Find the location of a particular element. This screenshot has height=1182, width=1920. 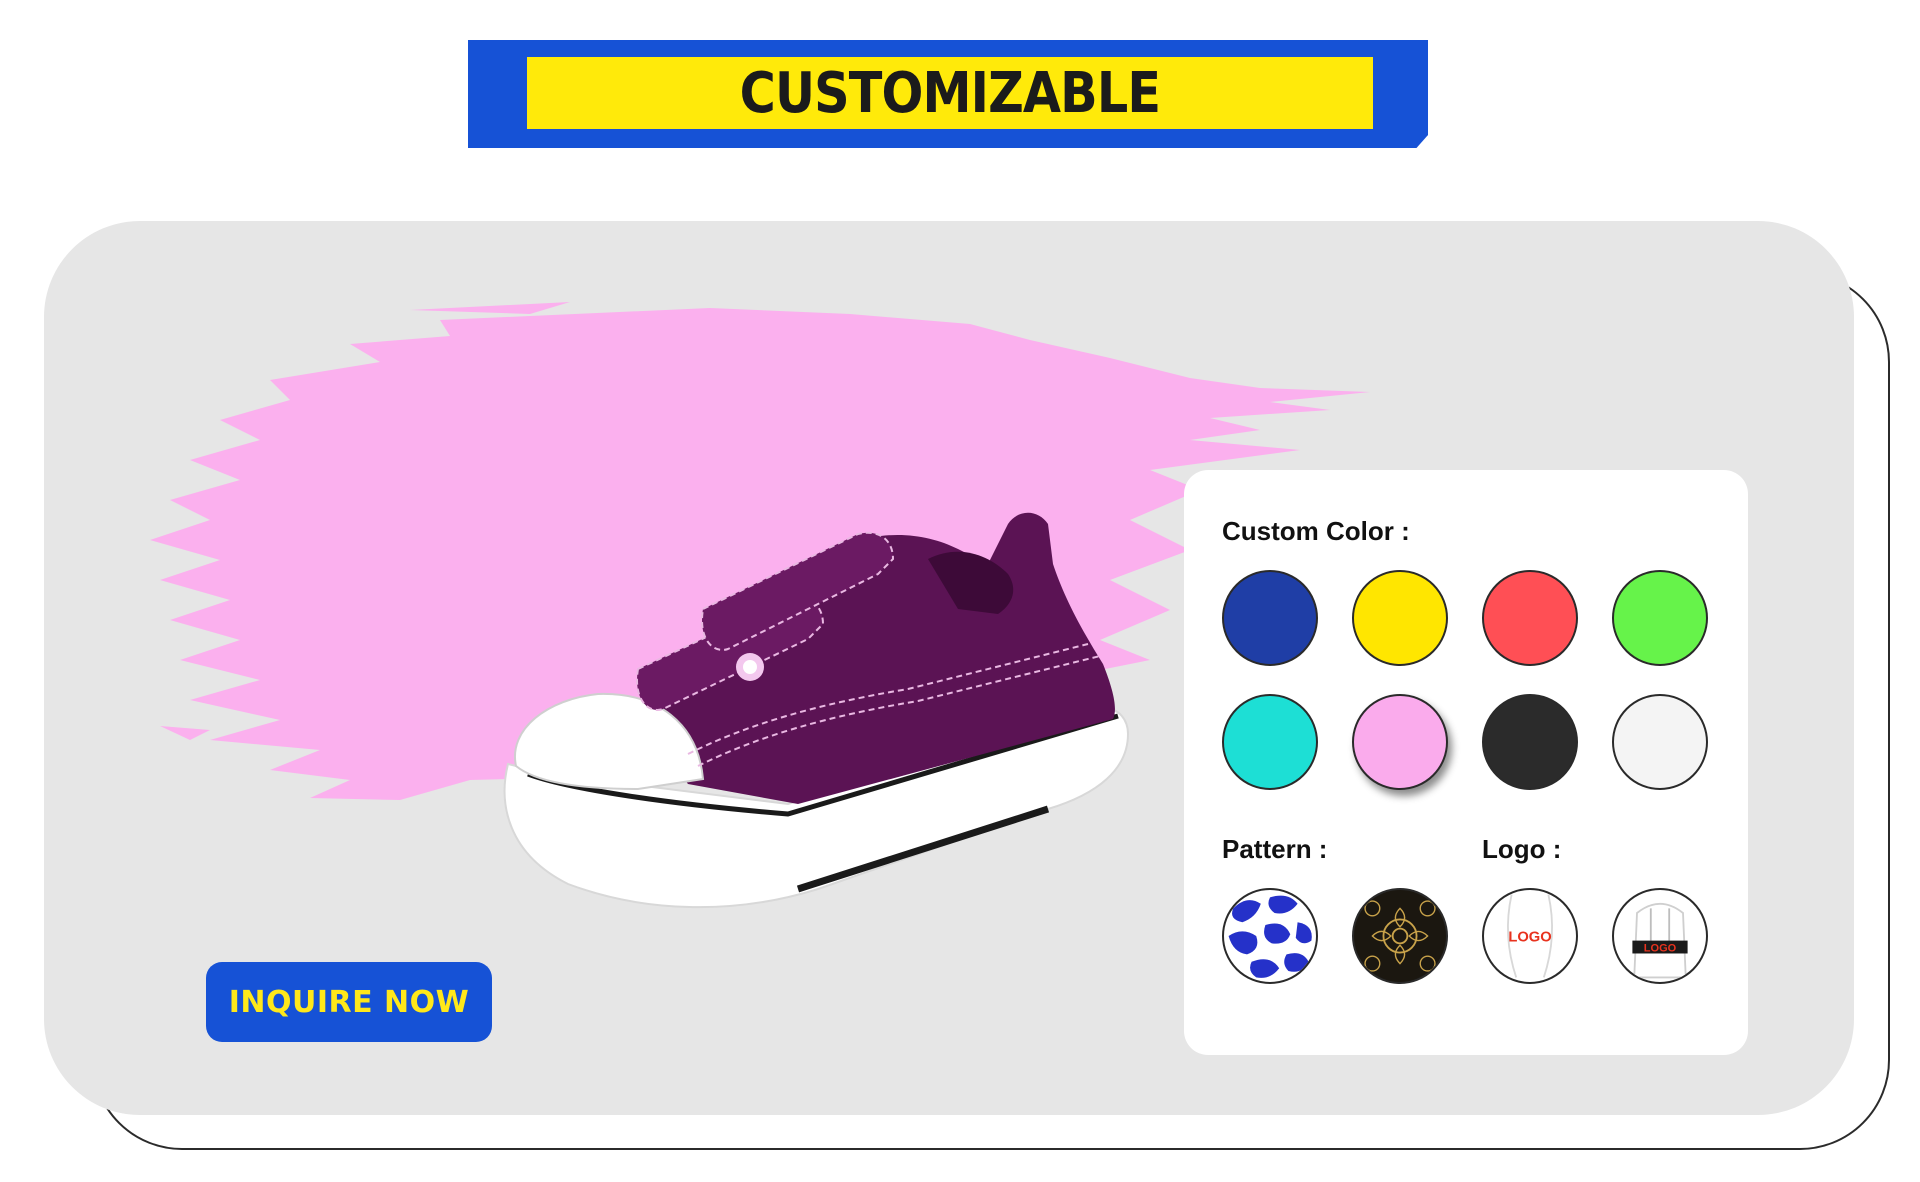

title-banner-inner: CUSTOMIZABLE is located at coordinates (950, 93).